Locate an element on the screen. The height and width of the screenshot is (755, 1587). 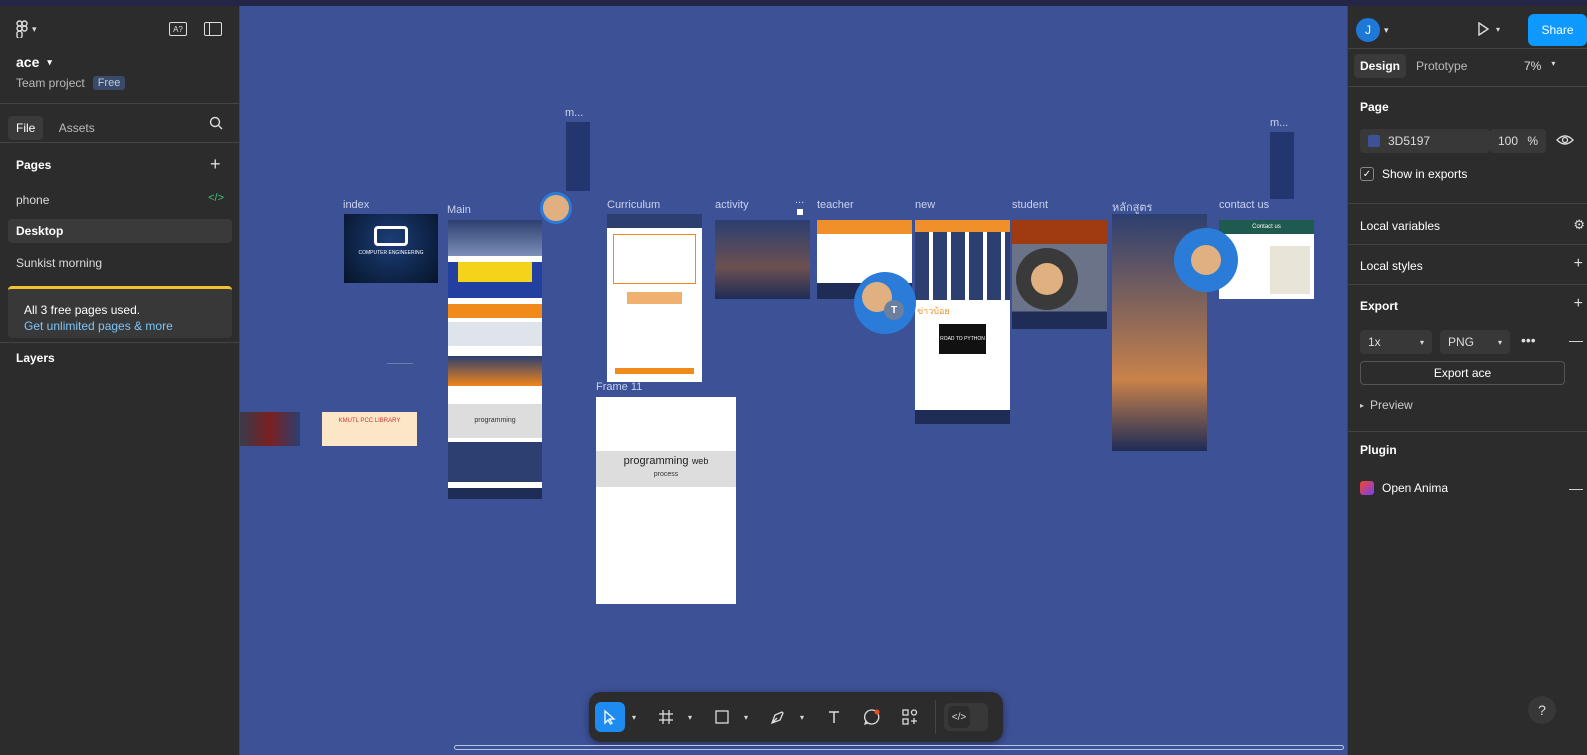
variables-icon: ⚙ is located at coordinates (1579, 225).